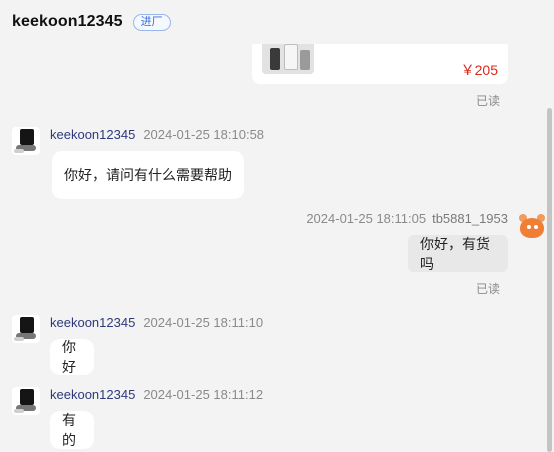  What do you see at coordinates (366, 218) in the screenshot?
I see `message-time: 2024-01-25 18:11:05` at bounding box center [366, 218].